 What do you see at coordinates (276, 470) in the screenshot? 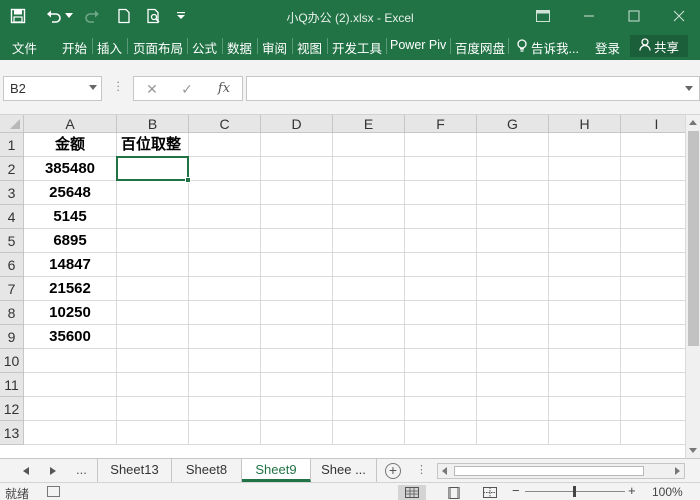
I see `sheet-tab-sheet9: Sheet9` at bounding box center [276, 470].